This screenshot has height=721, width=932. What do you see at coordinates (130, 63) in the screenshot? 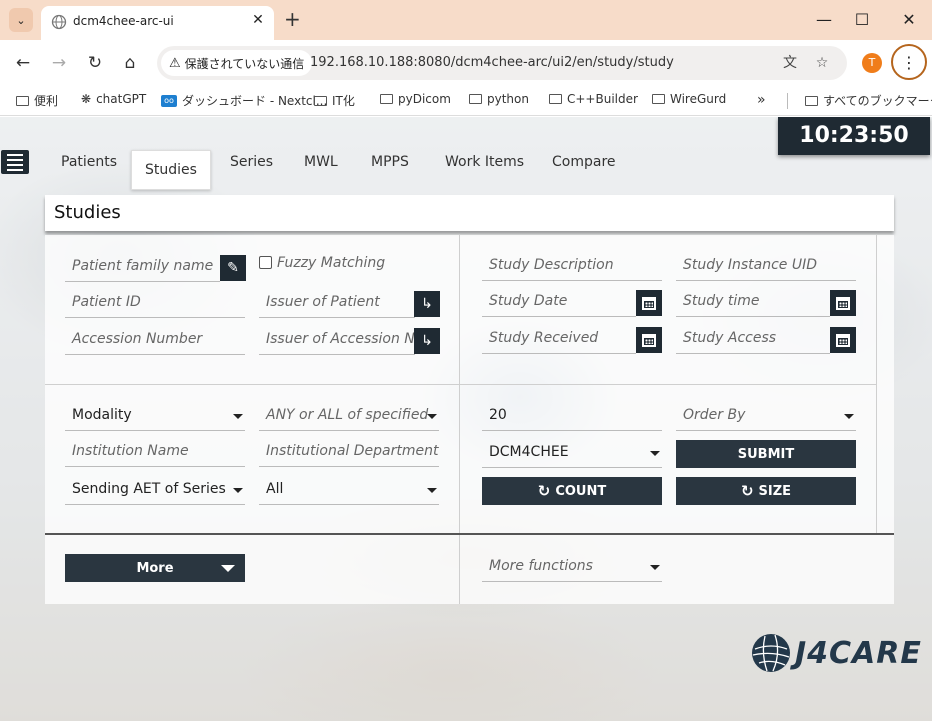
I see `home-icon: ⌂` at bounding box center [130, 63].